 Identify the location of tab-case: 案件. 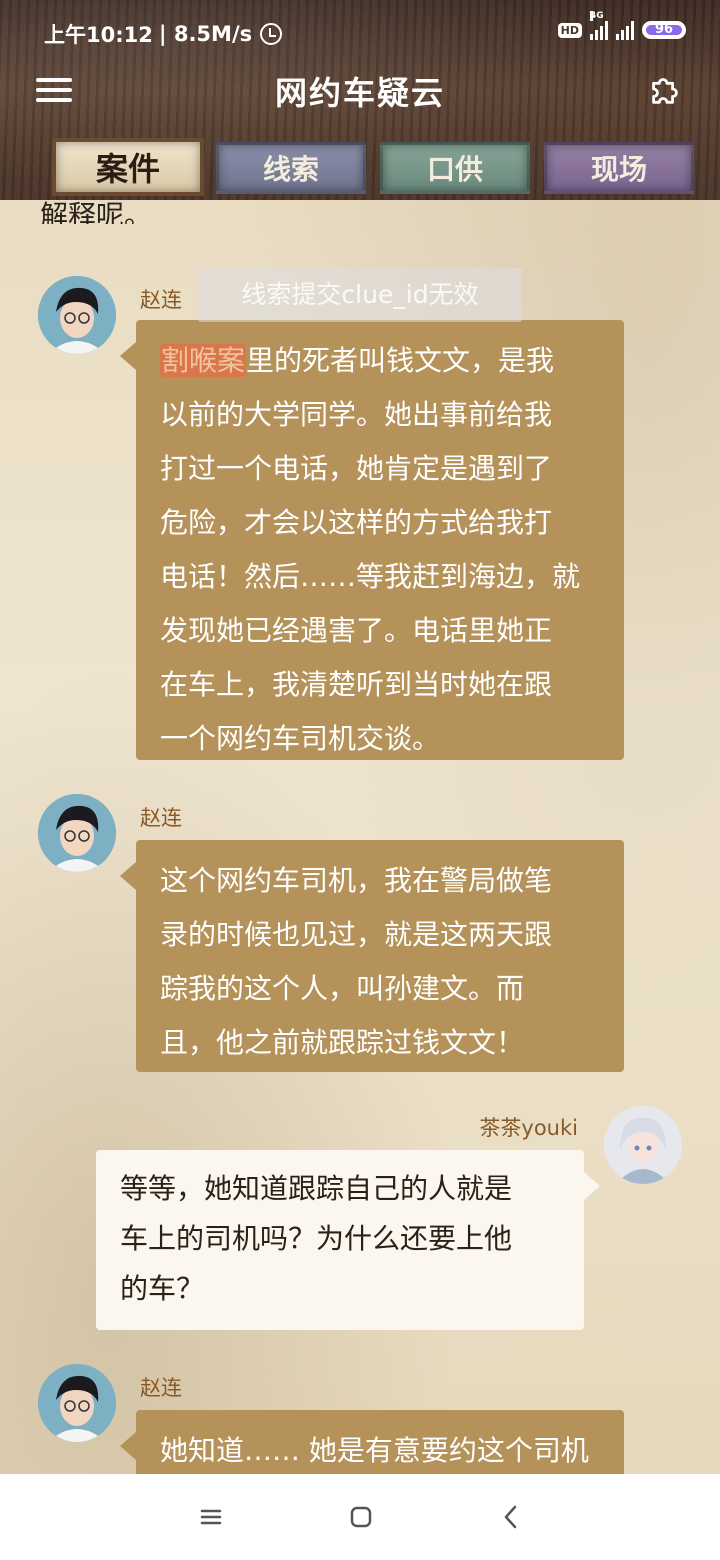
(128, 167).